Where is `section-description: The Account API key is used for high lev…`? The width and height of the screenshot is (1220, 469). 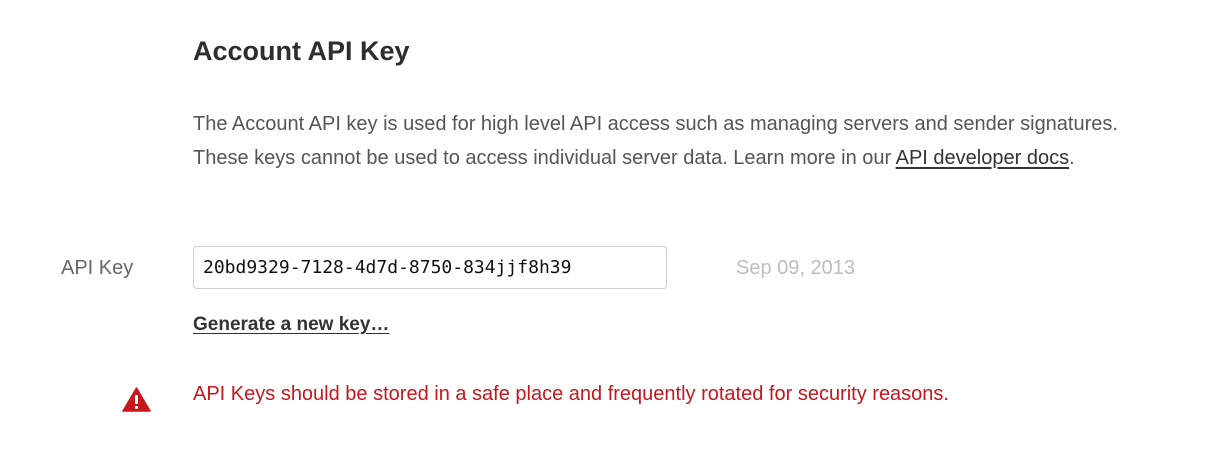 section-description: The Account API key is used for high lev… is located at coordinates (685, 141).